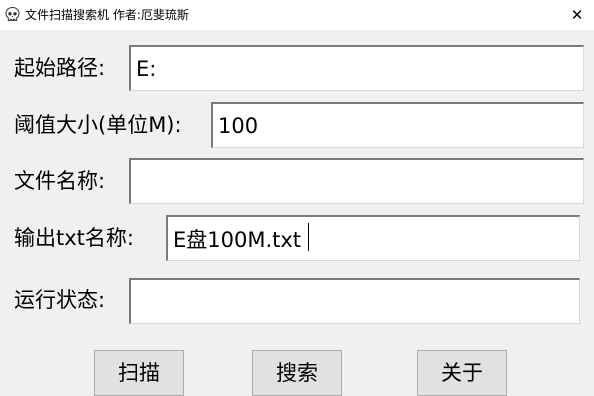 This screenshot has height=396, width=594. Describe the element at coordinates (354, 301) in the screenshot. I see `status-input` at that location.